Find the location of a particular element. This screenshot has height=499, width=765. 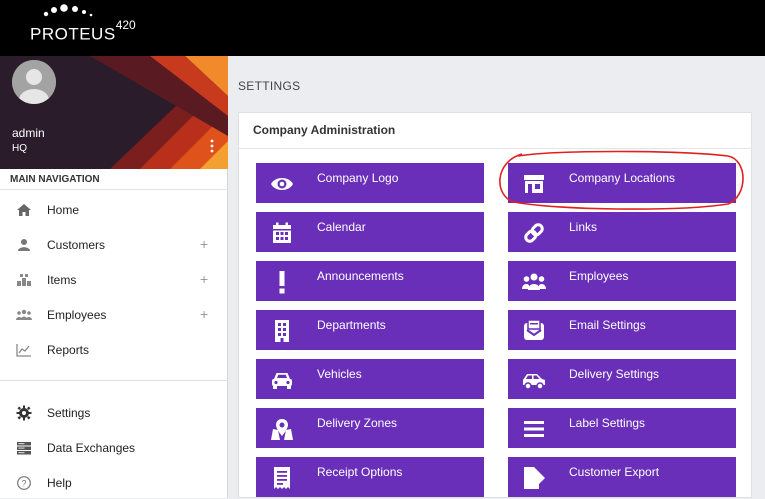

nav-item-label: Customers is located at coordinates (76, 245).